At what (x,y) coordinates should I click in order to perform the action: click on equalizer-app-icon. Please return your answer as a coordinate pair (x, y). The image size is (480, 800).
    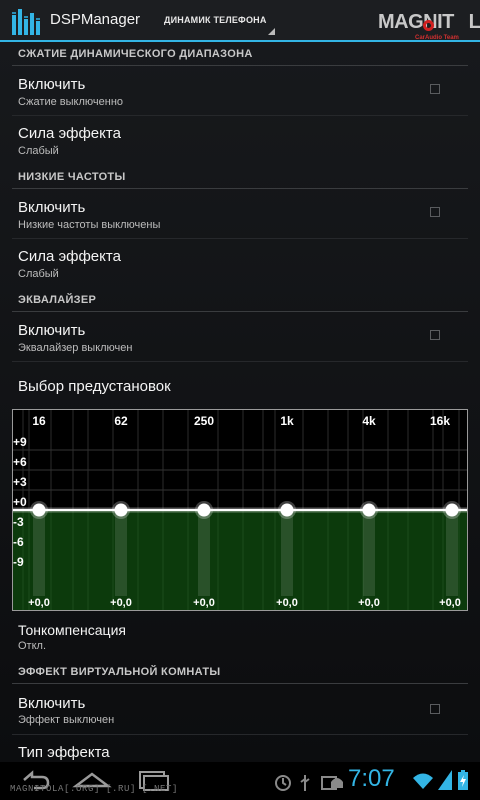
    Looking at the image, I should click on (26, 22).